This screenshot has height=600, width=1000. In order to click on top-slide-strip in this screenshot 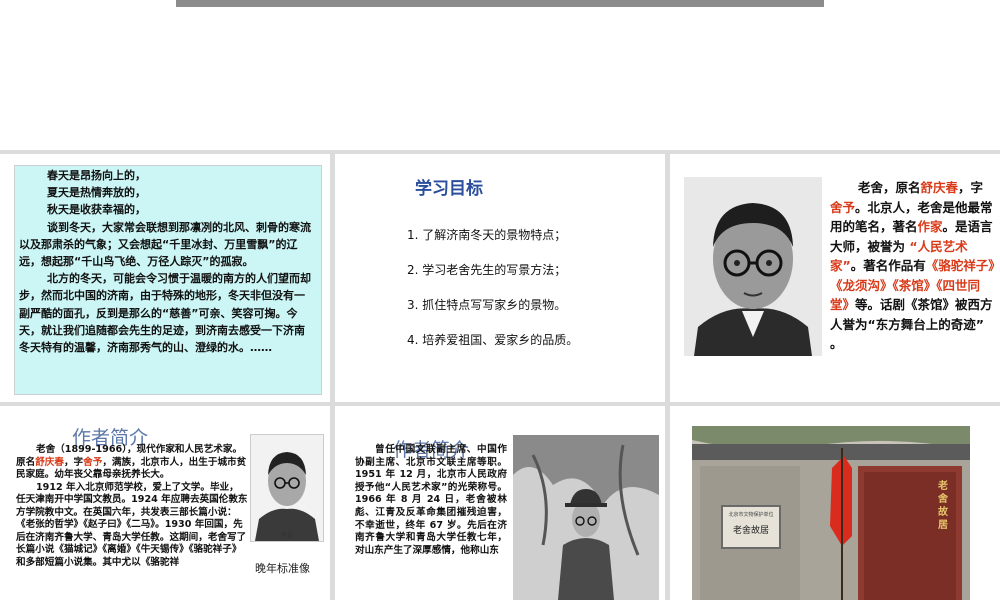, I will do `click(500, 3)`.